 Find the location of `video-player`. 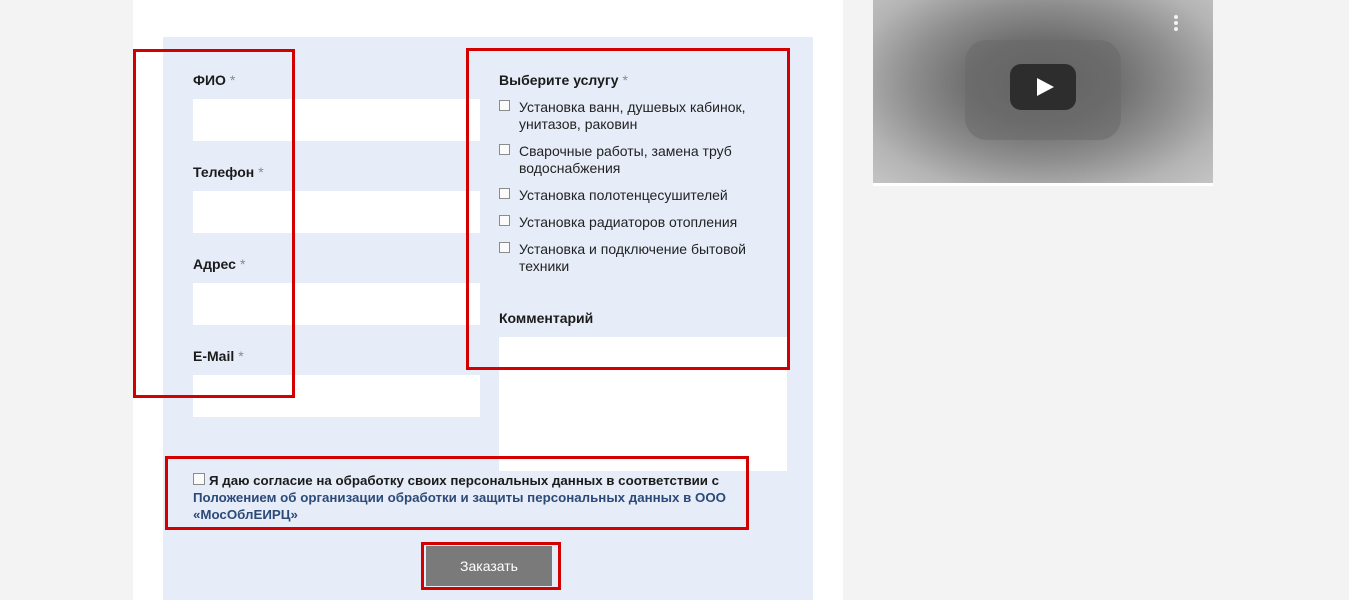

video-player is located at coordinates (1043, 91).